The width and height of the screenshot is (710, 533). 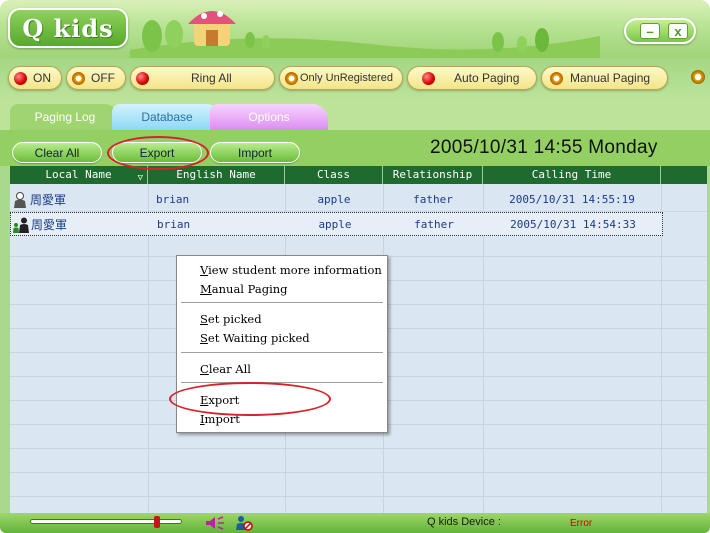 I want to click on window-controls: – x, so click(x=660, y=31).